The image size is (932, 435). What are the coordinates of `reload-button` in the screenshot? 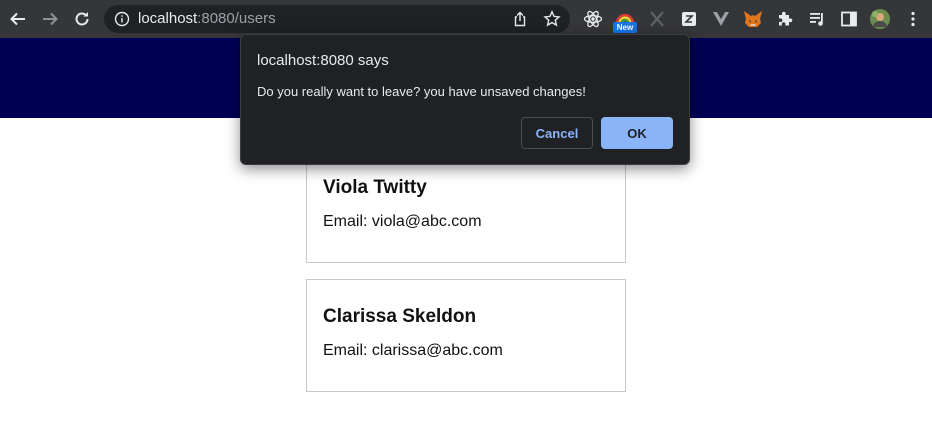 It's located at (82, 19).